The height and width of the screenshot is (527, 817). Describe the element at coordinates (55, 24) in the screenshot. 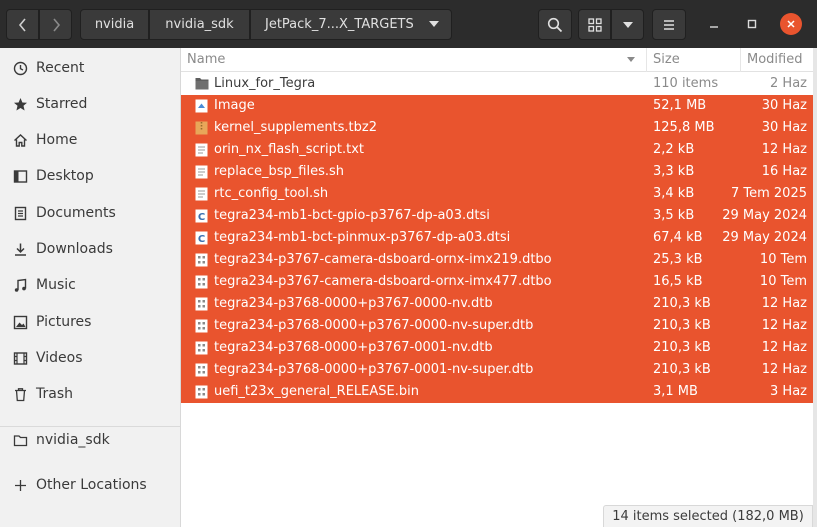

I see `forward-button` at that location.